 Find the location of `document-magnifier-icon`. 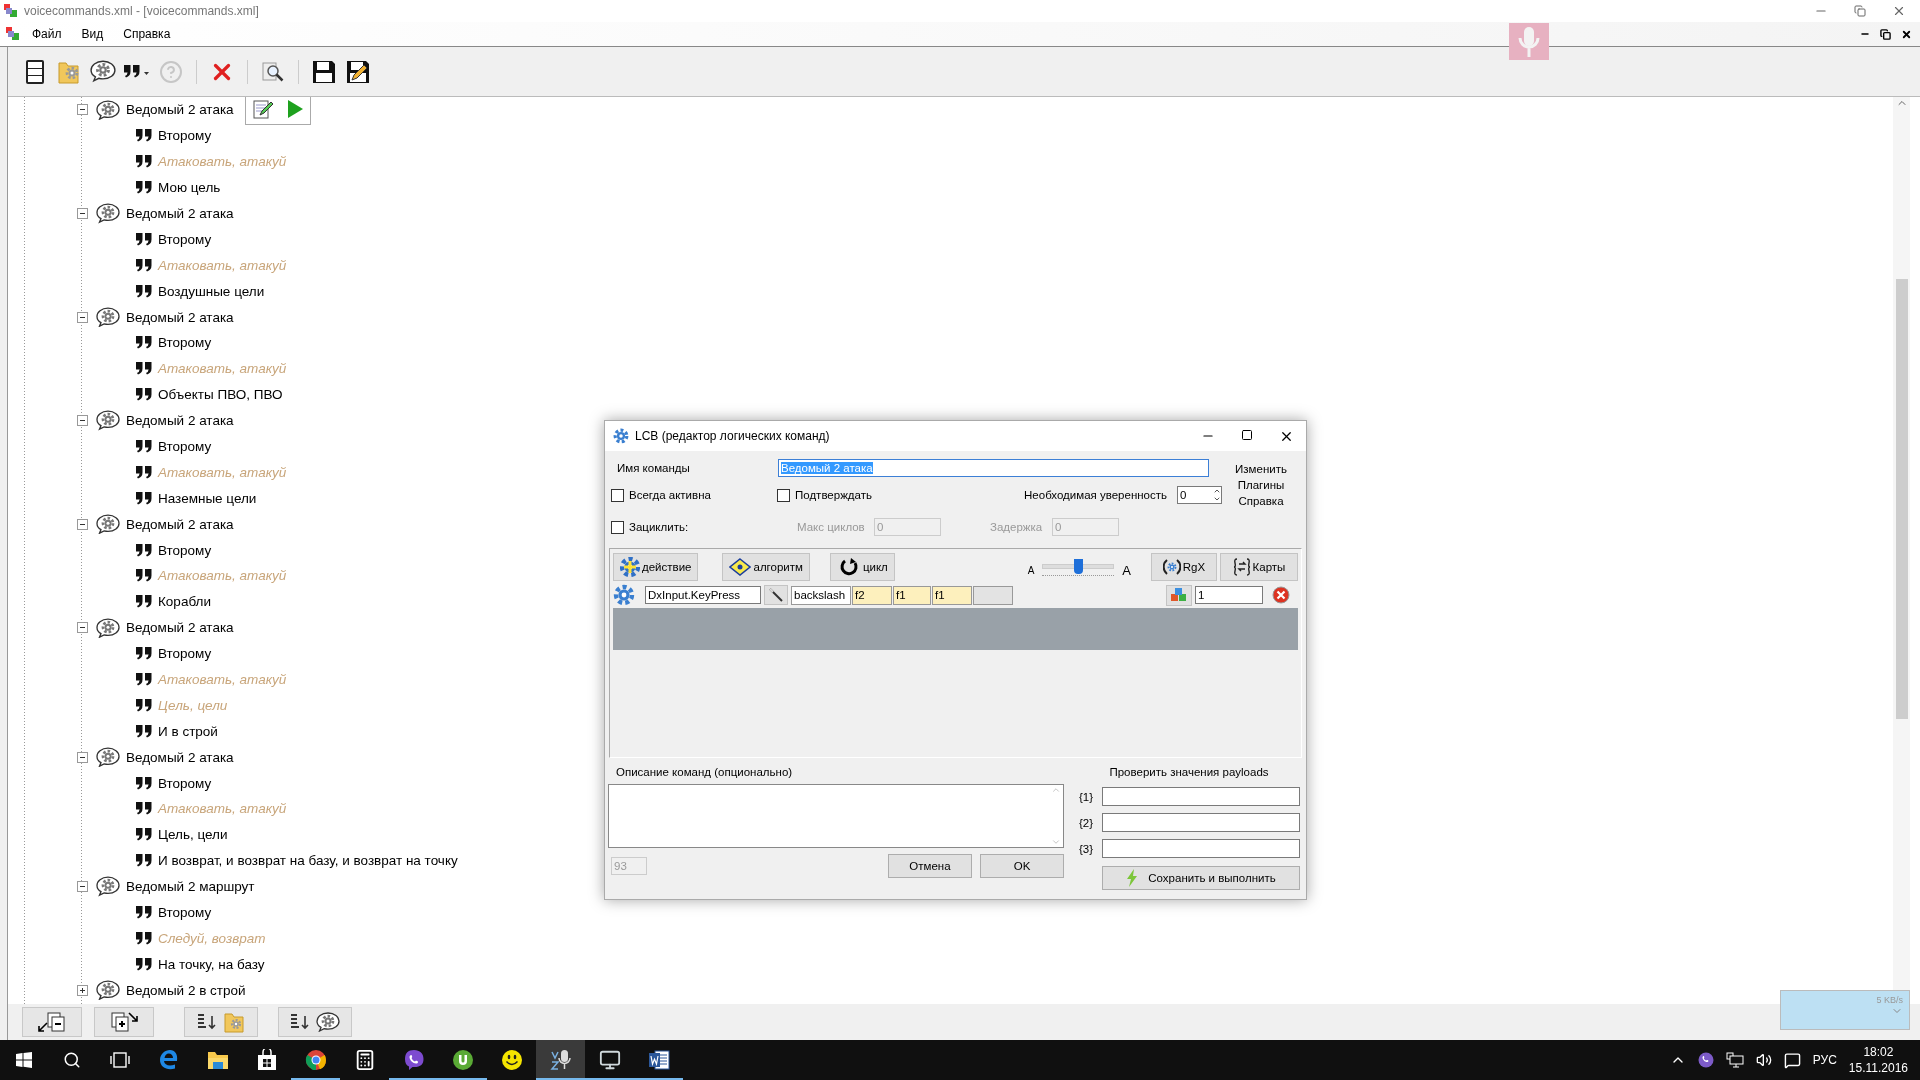

document-magnifier-icon is located at coordinates (273, 71).